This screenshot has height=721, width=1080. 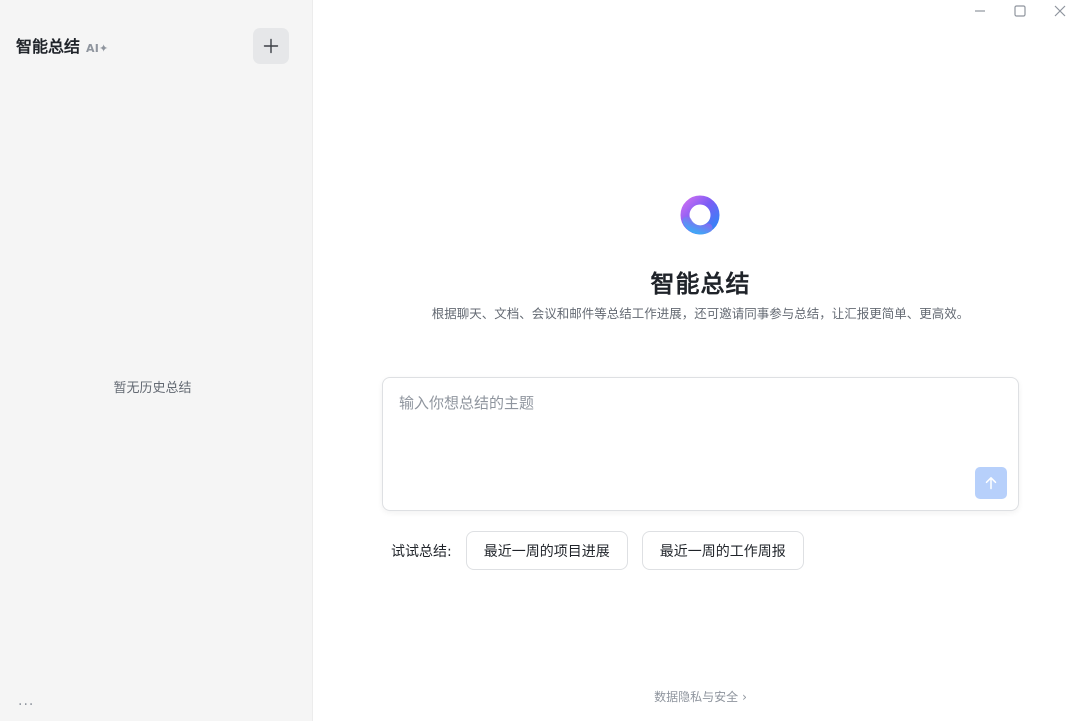 What do you see at coordinates (744, 697) in the screenshot?
I see `chevron-right-icon: ›` at bounding box center [744, 697].